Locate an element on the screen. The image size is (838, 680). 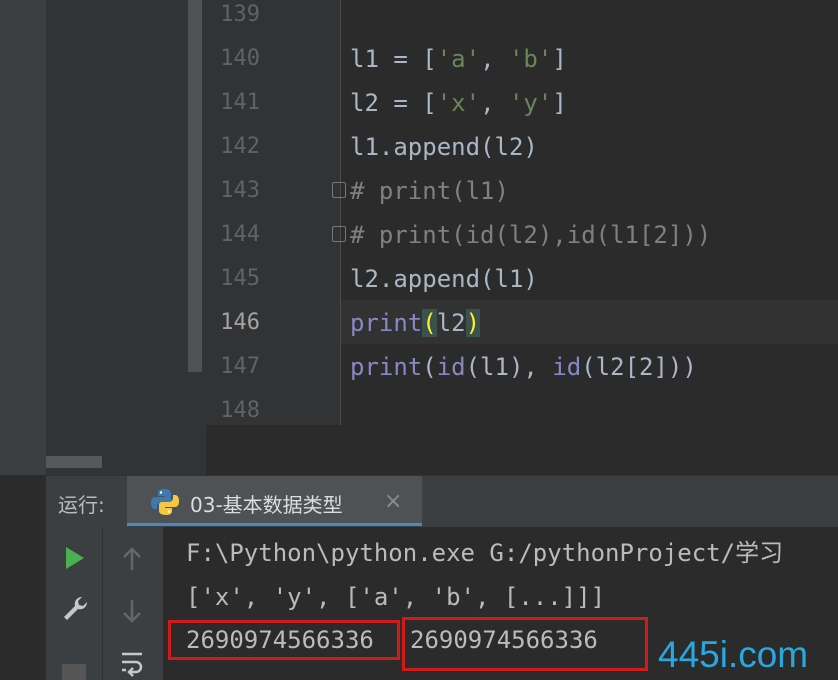
string-literal: 'a' is located at coordinates (458, 59).